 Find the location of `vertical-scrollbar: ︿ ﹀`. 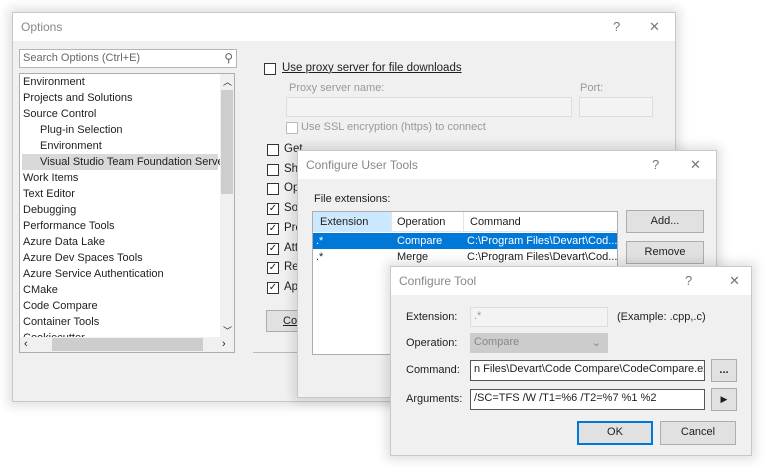

vertical-scrollbar: ︿ ﹀ is located at coordinates (227, 206).